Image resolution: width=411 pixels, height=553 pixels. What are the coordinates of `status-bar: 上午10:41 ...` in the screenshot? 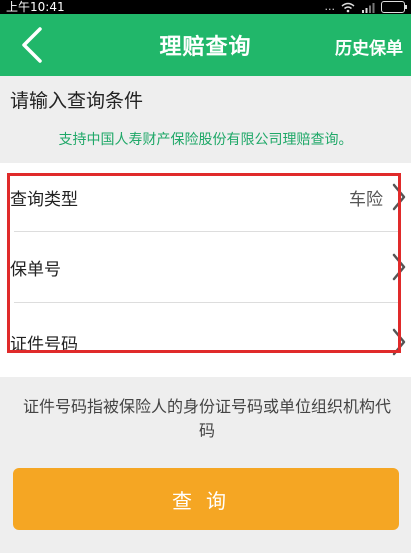 It's located at (205, 7).